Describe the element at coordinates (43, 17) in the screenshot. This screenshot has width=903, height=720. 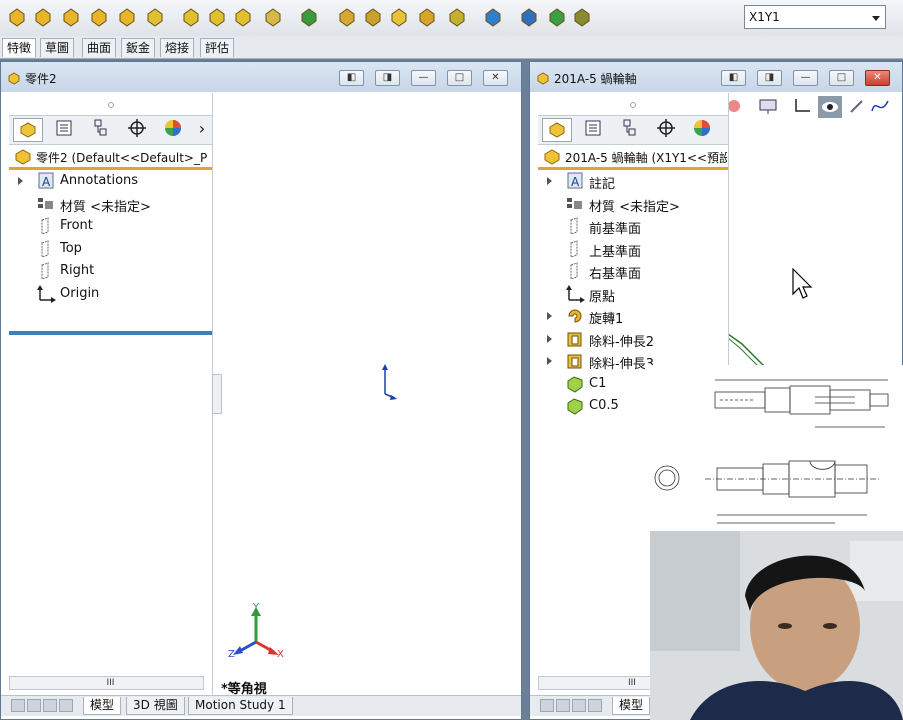
I see `revolved-boss-icon` at that location.